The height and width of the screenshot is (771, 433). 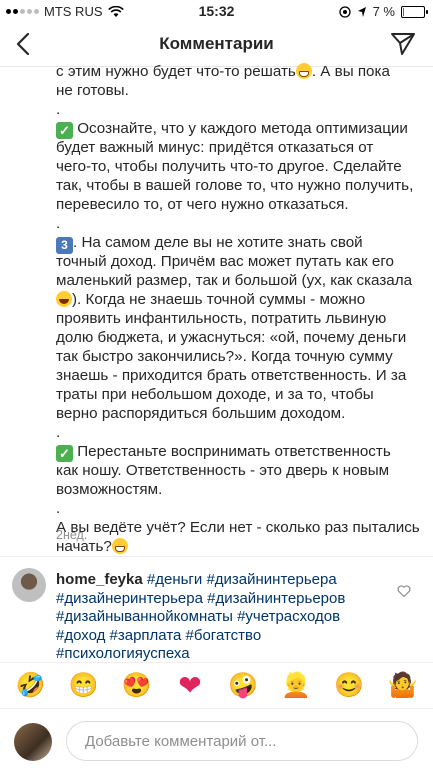 What do you see at coordinates (404, 591) in the screenshot?
I see `heart-outline-icon` at bounding box center [404, 591].